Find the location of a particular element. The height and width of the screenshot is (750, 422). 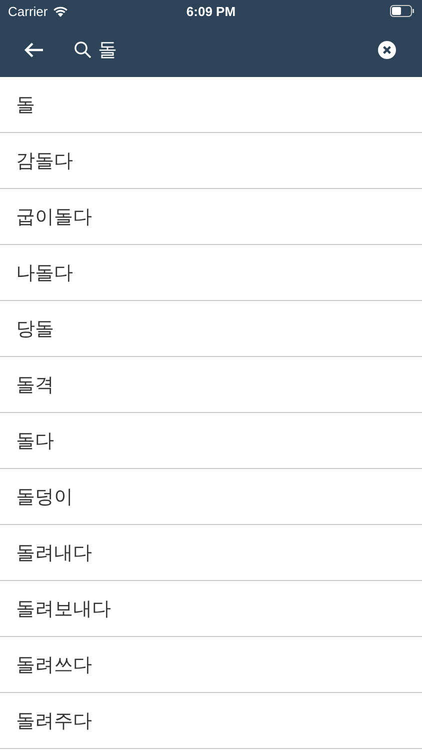

wifi-icon is located at coordinates (60, 11).